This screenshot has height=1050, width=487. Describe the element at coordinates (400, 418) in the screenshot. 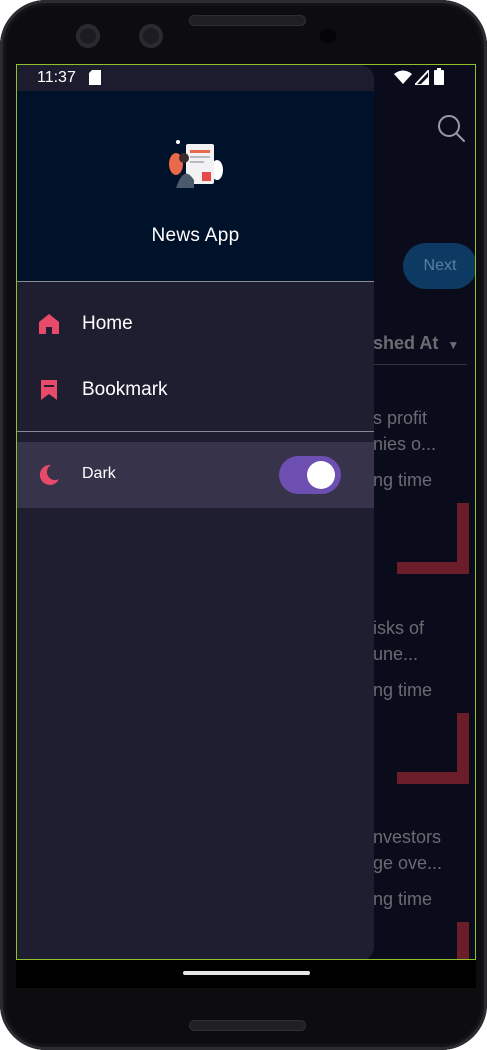

I see `article-1-title-line1: s profit` at that location.